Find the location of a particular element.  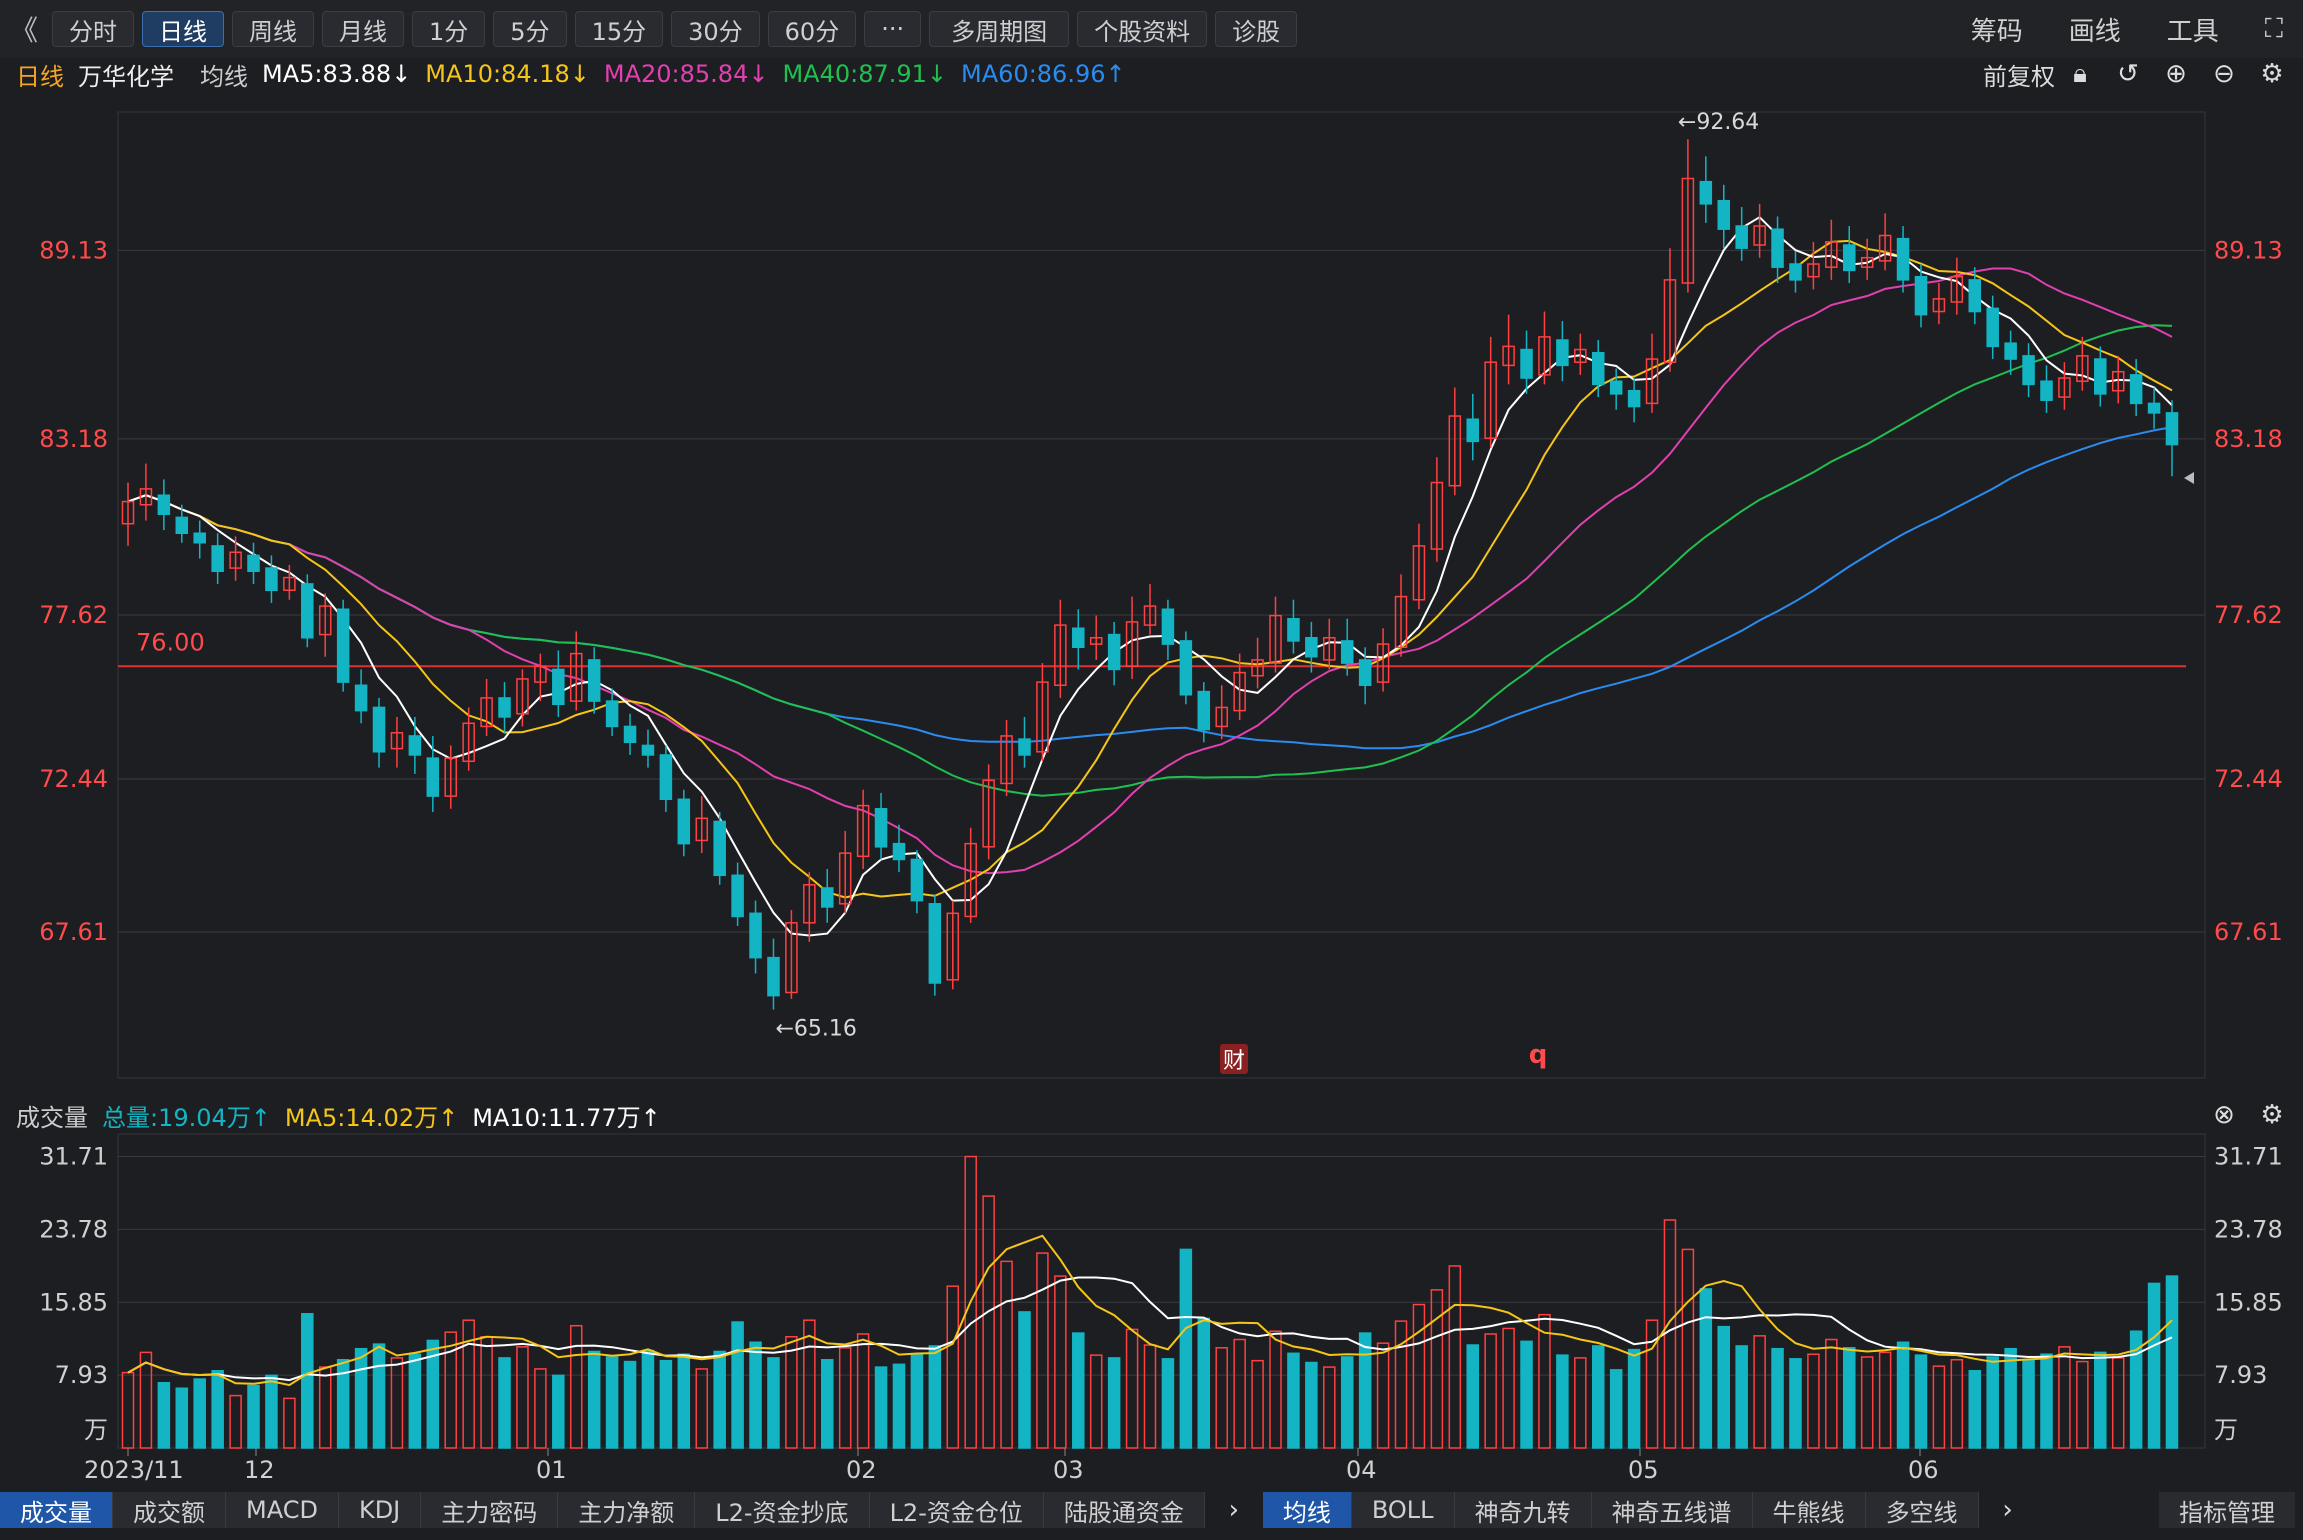

volume-unit-right: 万 is located at coordinates (2226, 1430).